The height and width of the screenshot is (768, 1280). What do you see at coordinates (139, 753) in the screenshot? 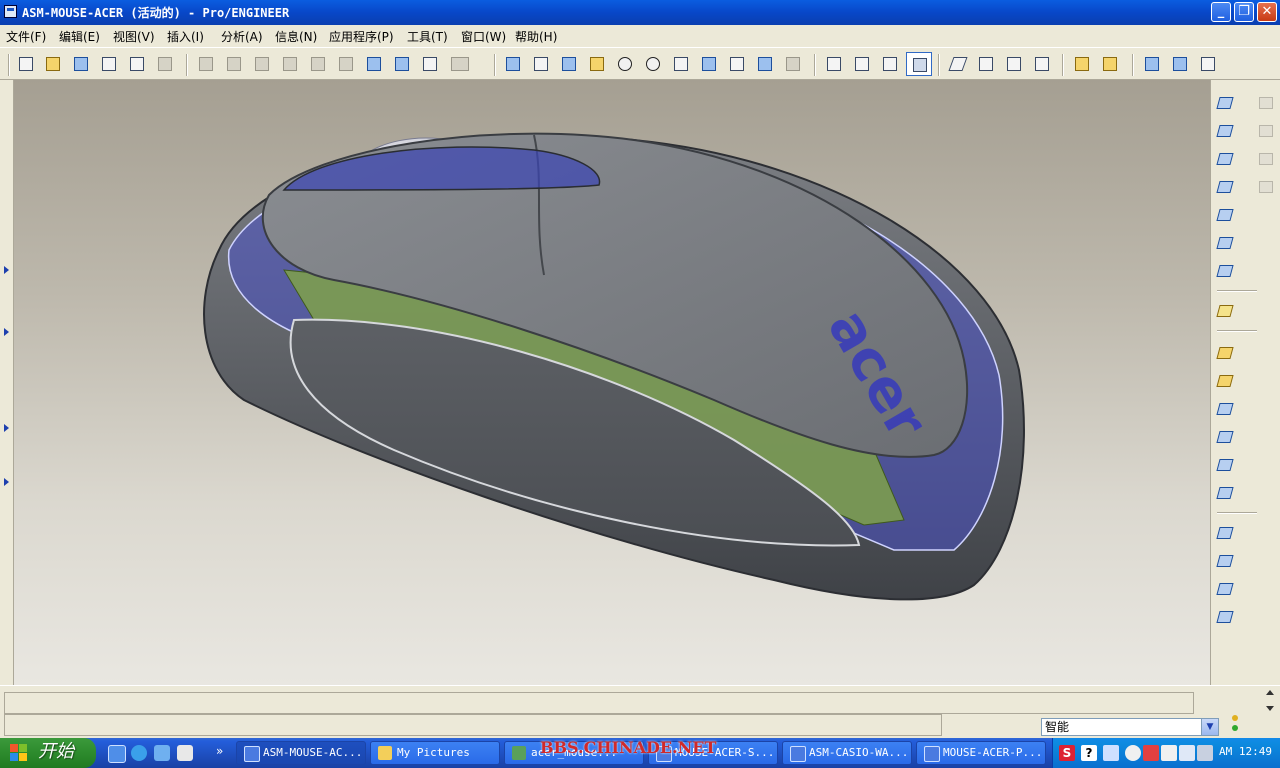
I see `browser-icon` at bounding box center [139, 753].